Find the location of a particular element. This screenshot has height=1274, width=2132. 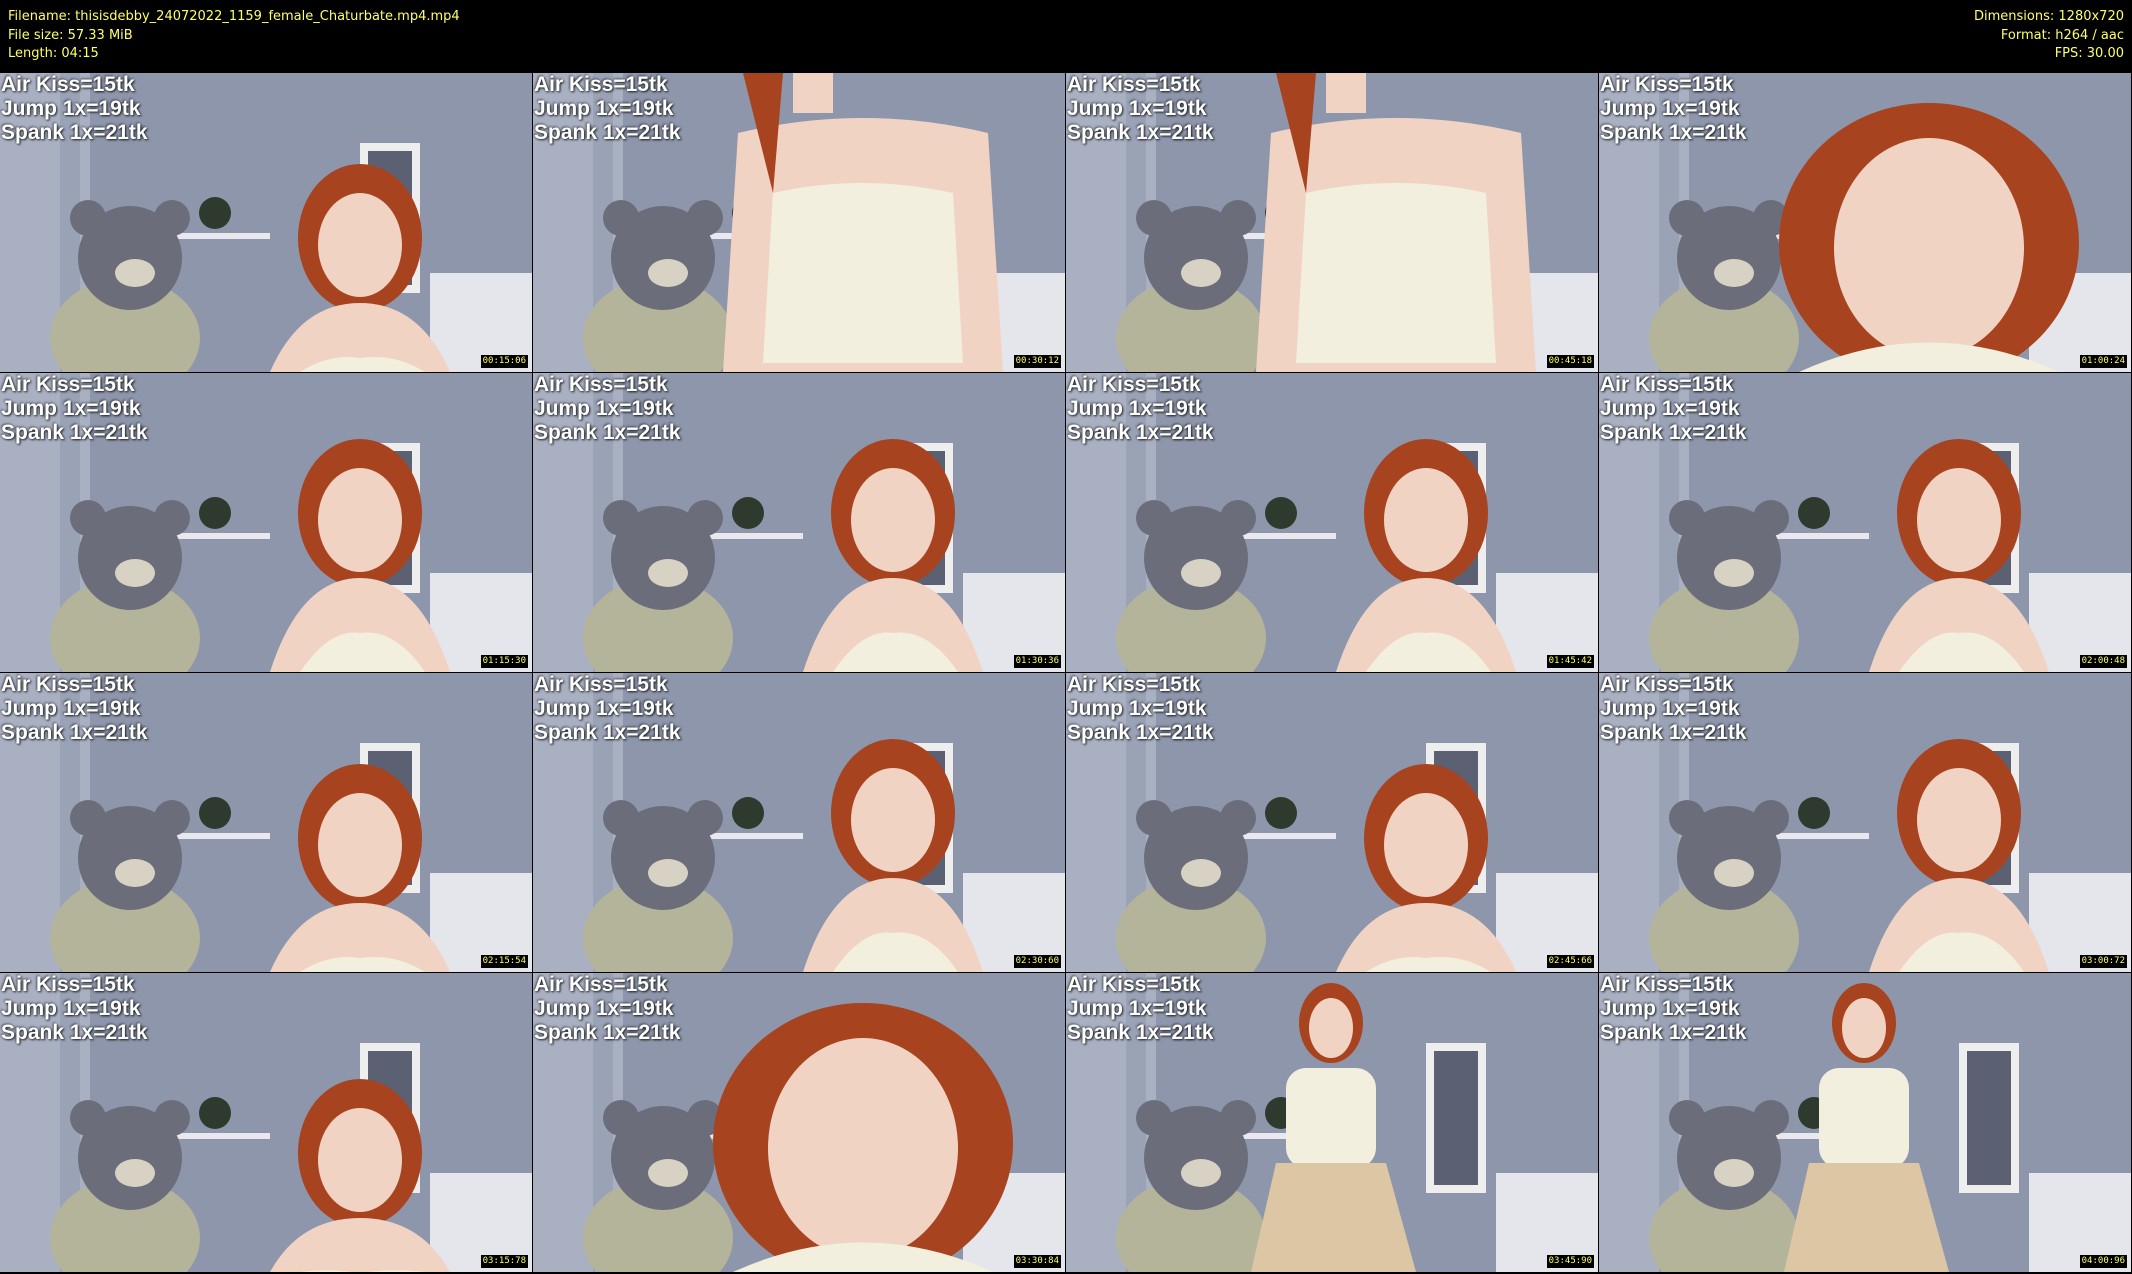

frame-timestamp: 03:00:72 is located at coordinates (2103, 961).